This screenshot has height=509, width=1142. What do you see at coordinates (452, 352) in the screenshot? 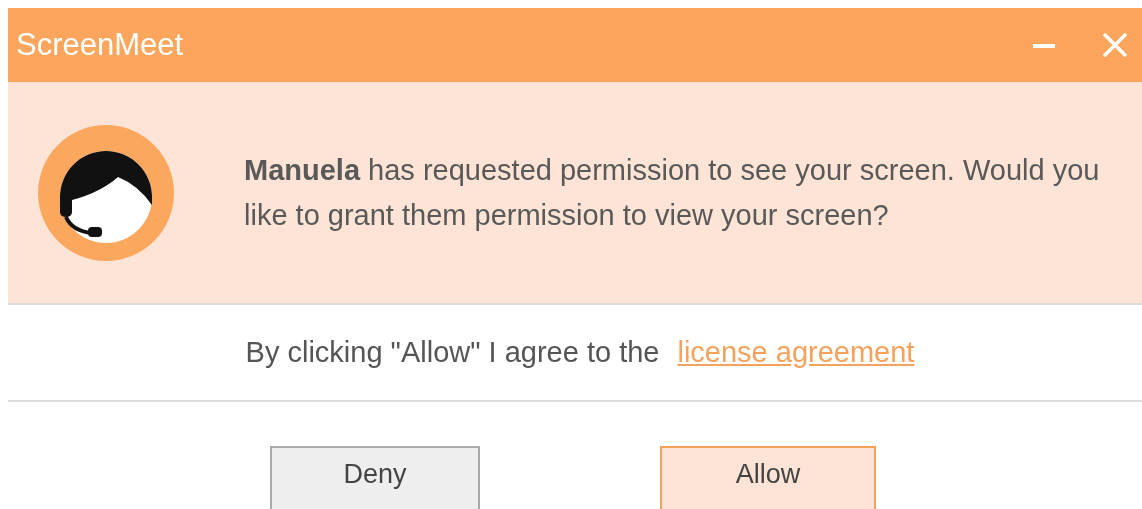
I see `agreement-text: By clicking "Allow" I agree to the` at bounding box center [452, 352].